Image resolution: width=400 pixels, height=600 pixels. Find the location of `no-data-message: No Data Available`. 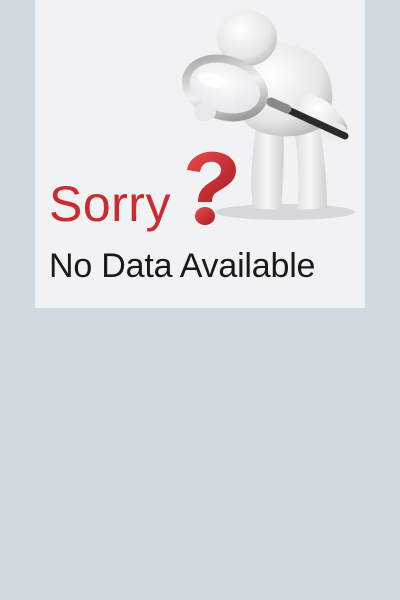

no-data-message: No Data Available is located at coordinates (182, 266).